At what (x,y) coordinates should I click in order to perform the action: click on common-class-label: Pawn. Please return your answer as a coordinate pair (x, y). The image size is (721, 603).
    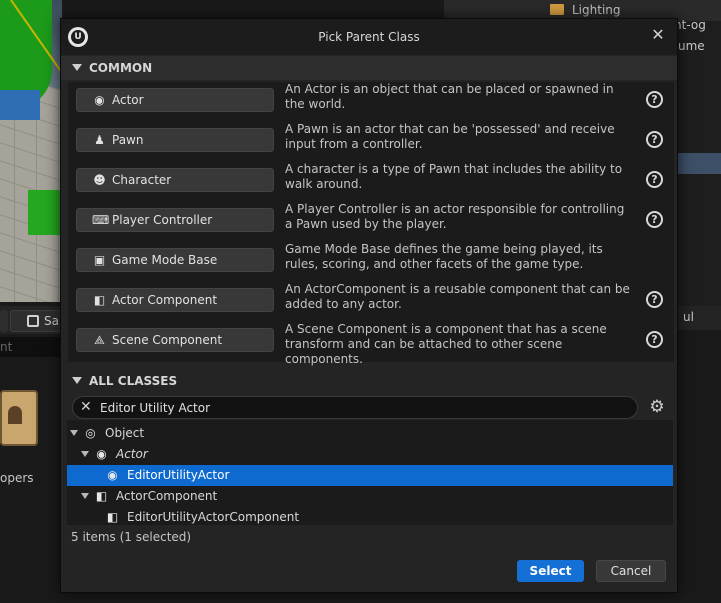
    Looking at the image, I should click on (128, 140).